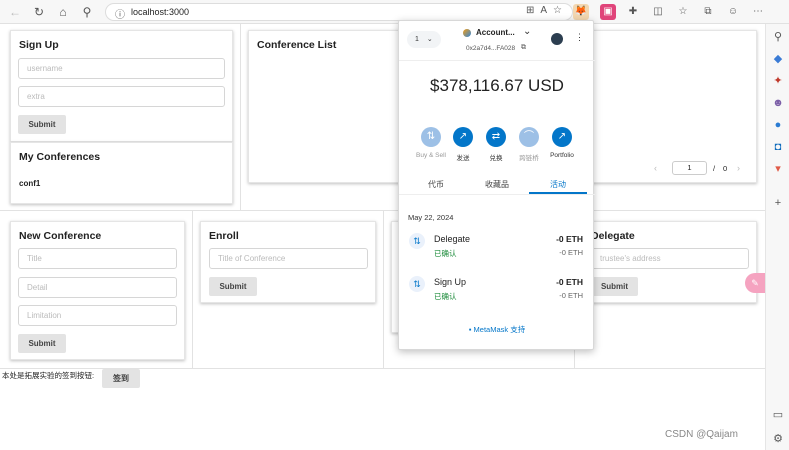 The height and width of the screenshot is (450, 789). I want to click on tab-collectibles: 收藏品, so click(497, 184).